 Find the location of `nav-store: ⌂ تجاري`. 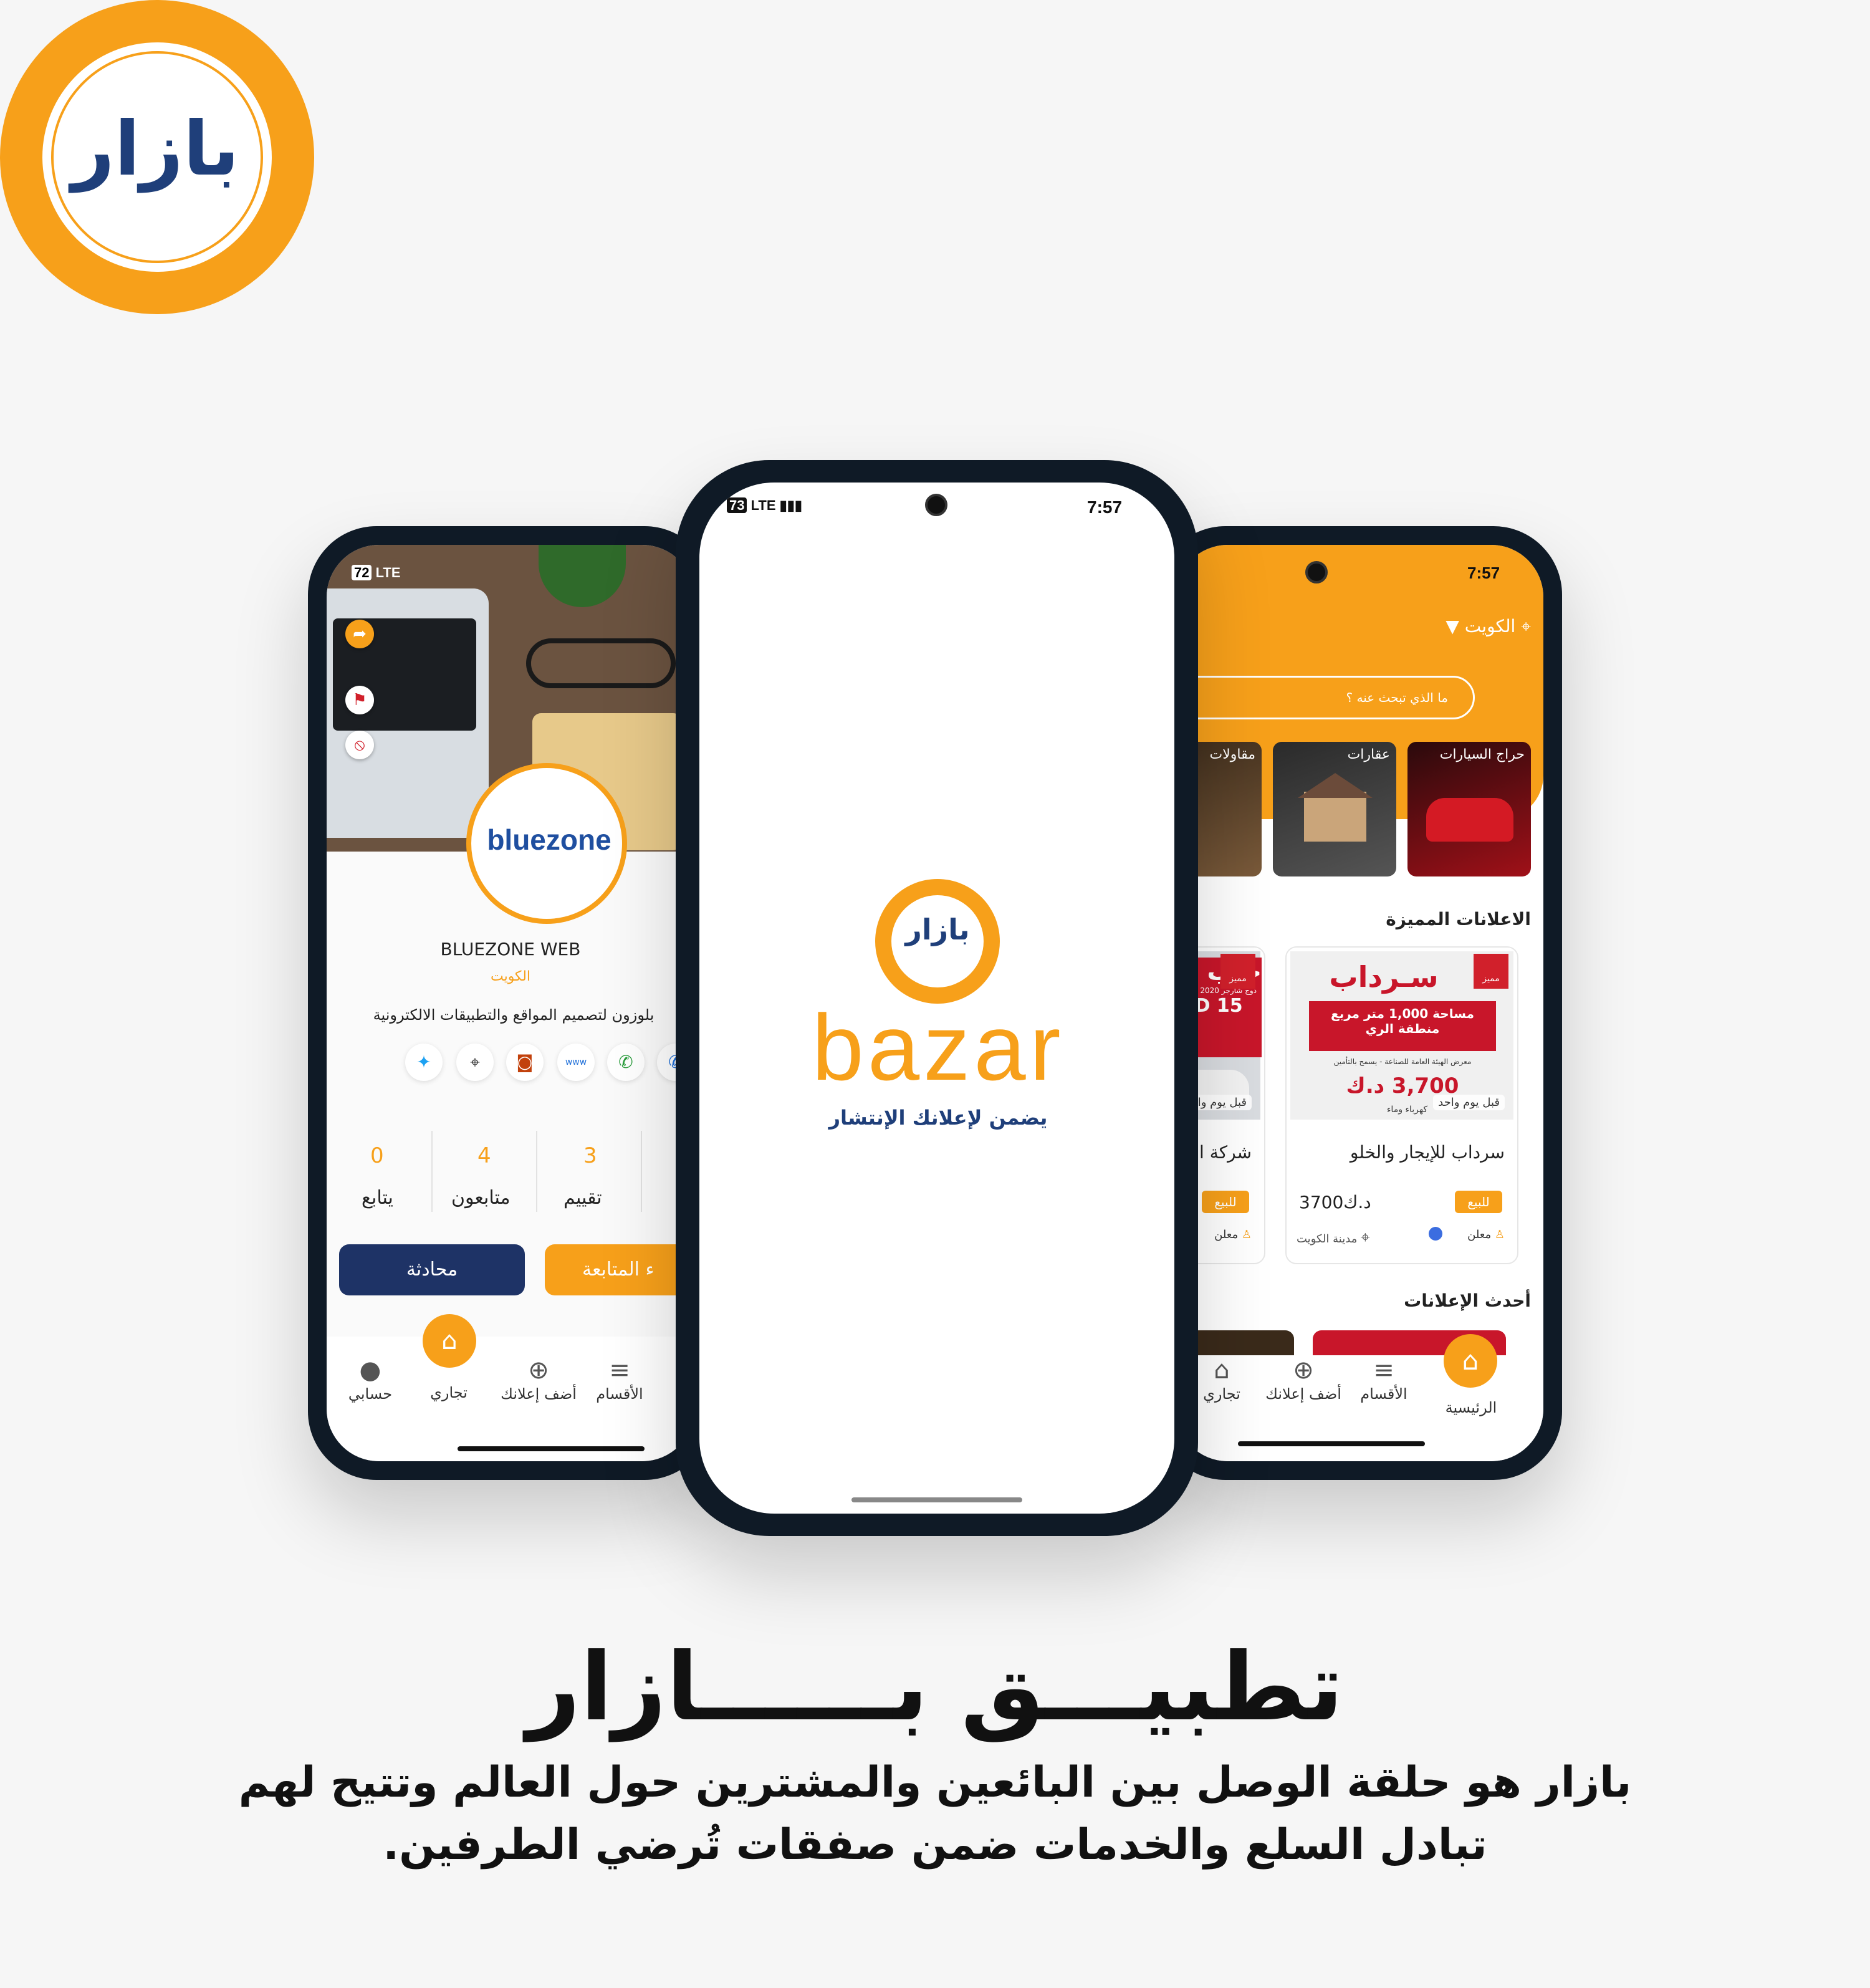

nav-store: ⌂ تجاري is located at coordinates (1222, 1379).